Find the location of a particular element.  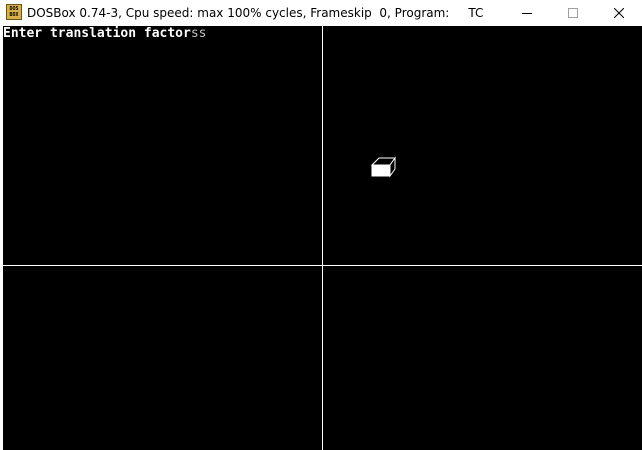

vertical-axis-line is located at coordinates (322, 238).